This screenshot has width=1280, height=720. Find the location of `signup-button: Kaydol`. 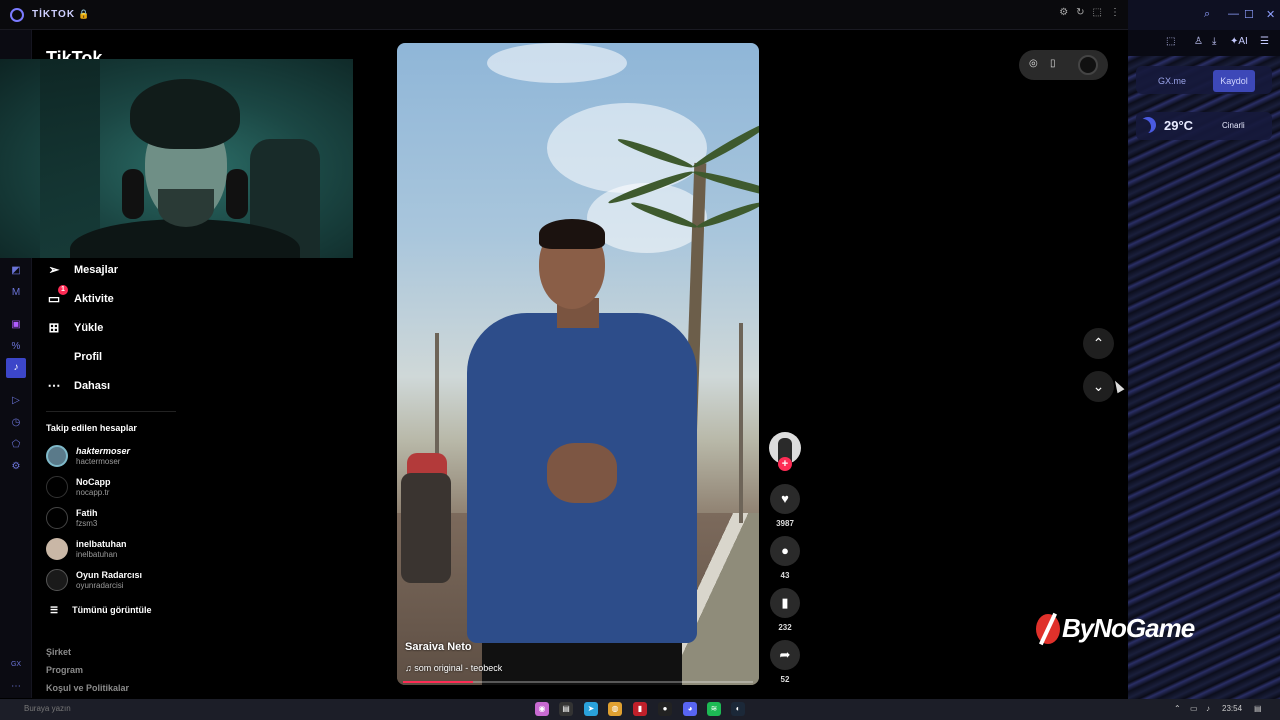

signup-button: Kaydol is located at coordinates (1234, 81).